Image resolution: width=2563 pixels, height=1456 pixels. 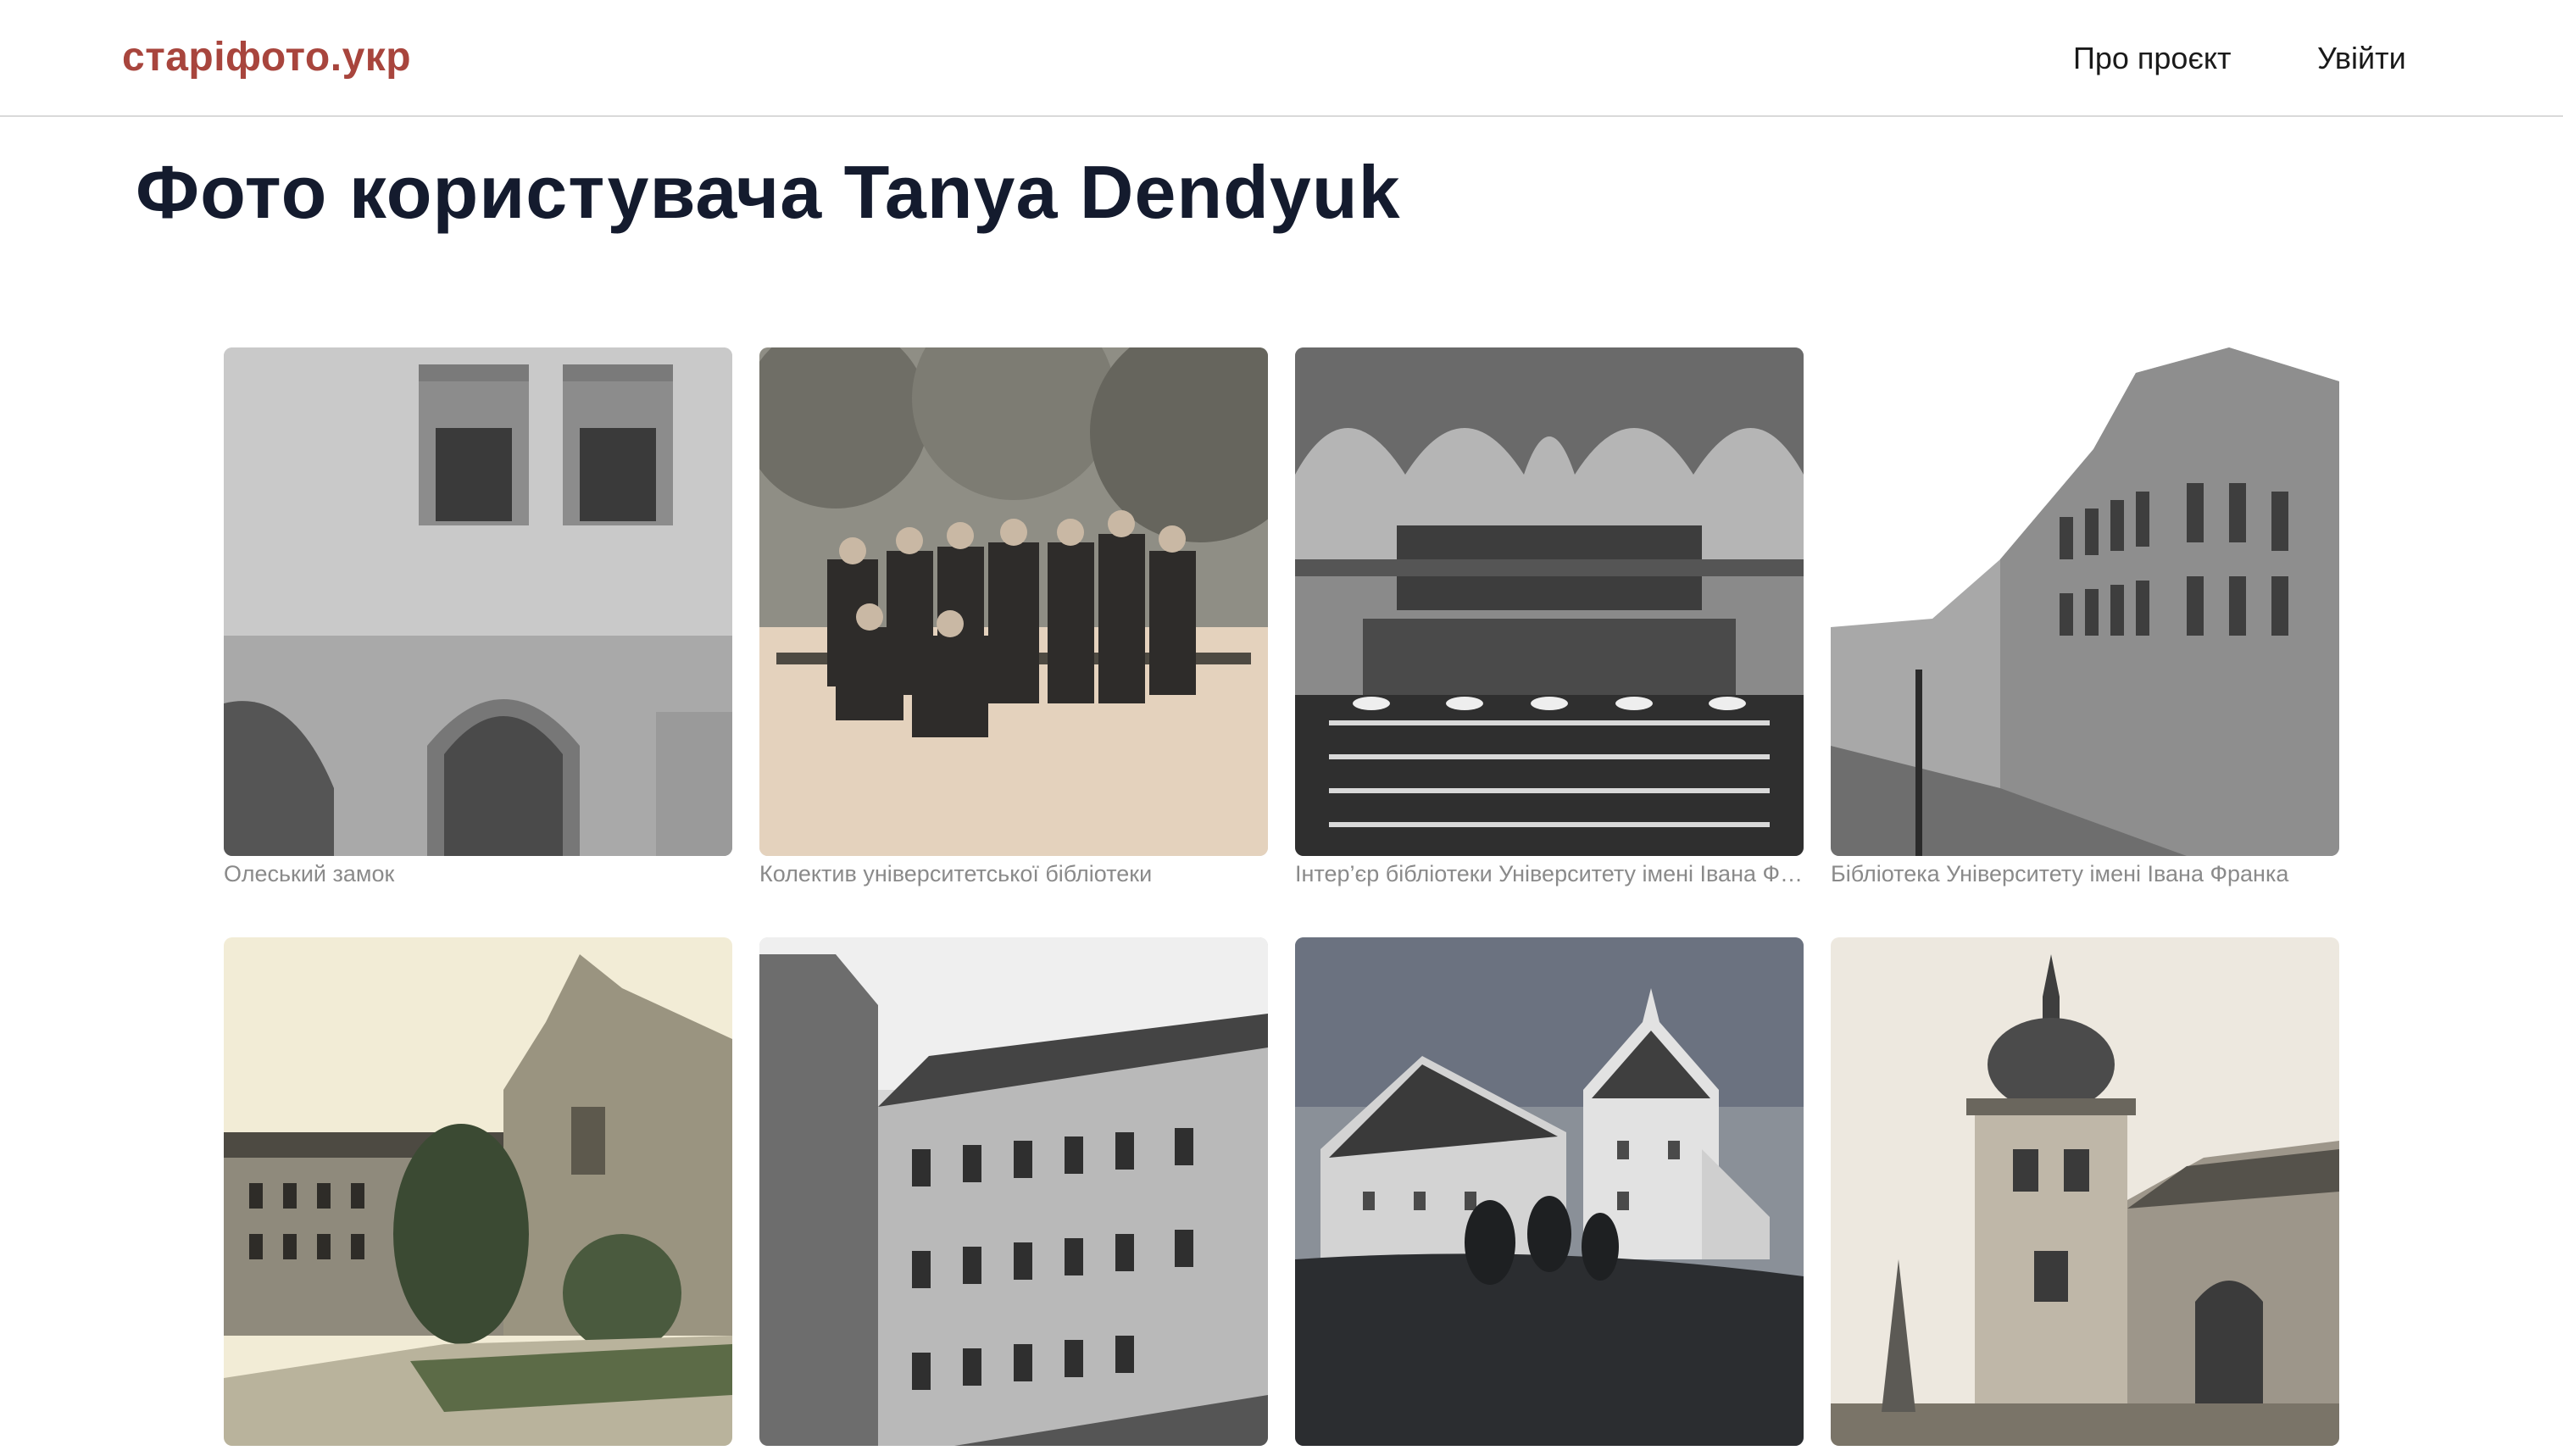 I want to click on nav-login-link: Увійти, so click(x=2361, y=59).